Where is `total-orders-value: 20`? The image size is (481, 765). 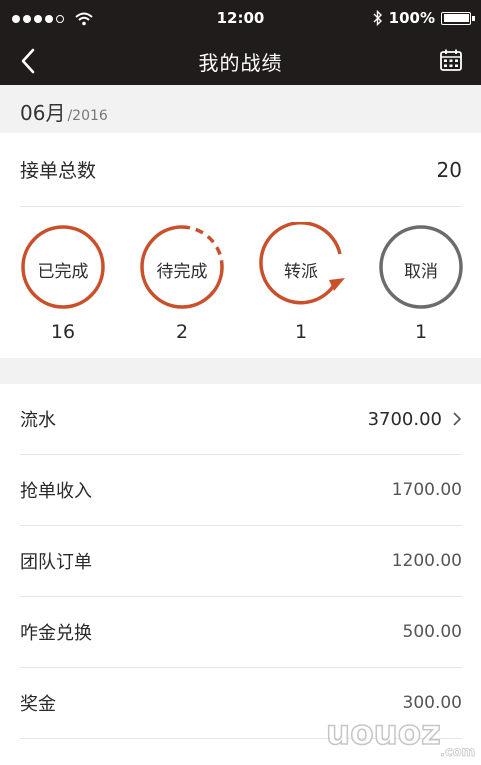
total-orders-value: 20 is located at coordinates (449, 169).